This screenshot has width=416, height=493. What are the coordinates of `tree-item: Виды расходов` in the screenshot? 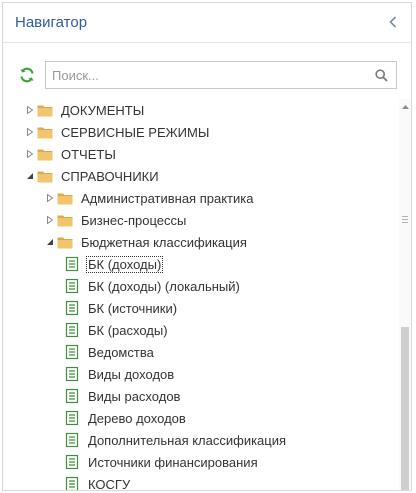 It's located at (123, 396).